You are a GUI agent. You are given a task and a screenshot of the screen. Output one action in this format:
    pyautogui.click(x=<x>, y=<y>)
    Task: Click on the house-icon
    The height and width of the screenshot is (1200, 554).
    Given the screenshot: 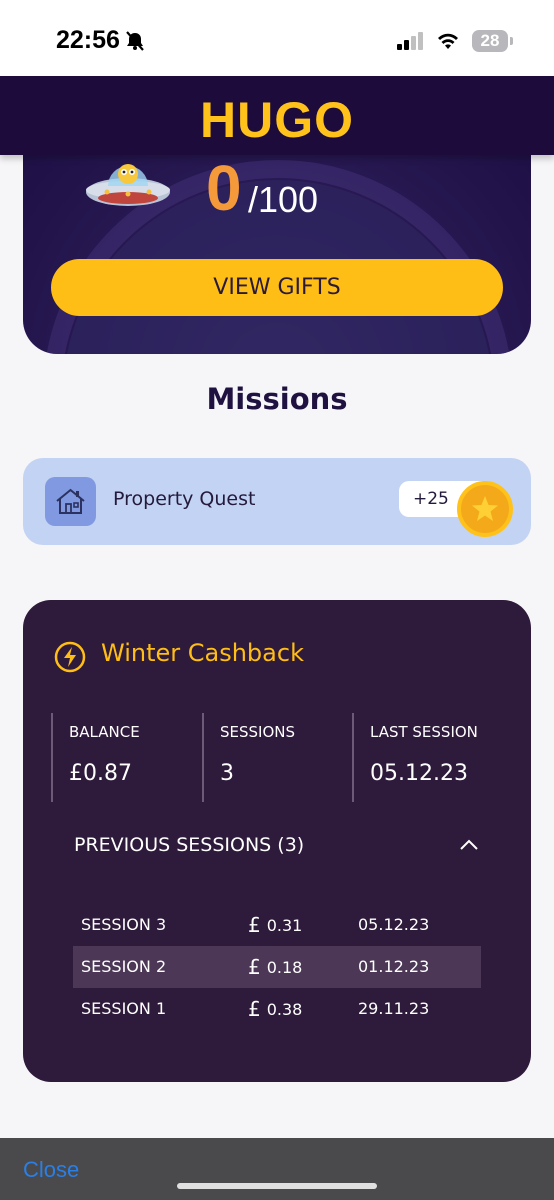 What is the action you would take?
    pyautogui.click(x=70, y=501)
    